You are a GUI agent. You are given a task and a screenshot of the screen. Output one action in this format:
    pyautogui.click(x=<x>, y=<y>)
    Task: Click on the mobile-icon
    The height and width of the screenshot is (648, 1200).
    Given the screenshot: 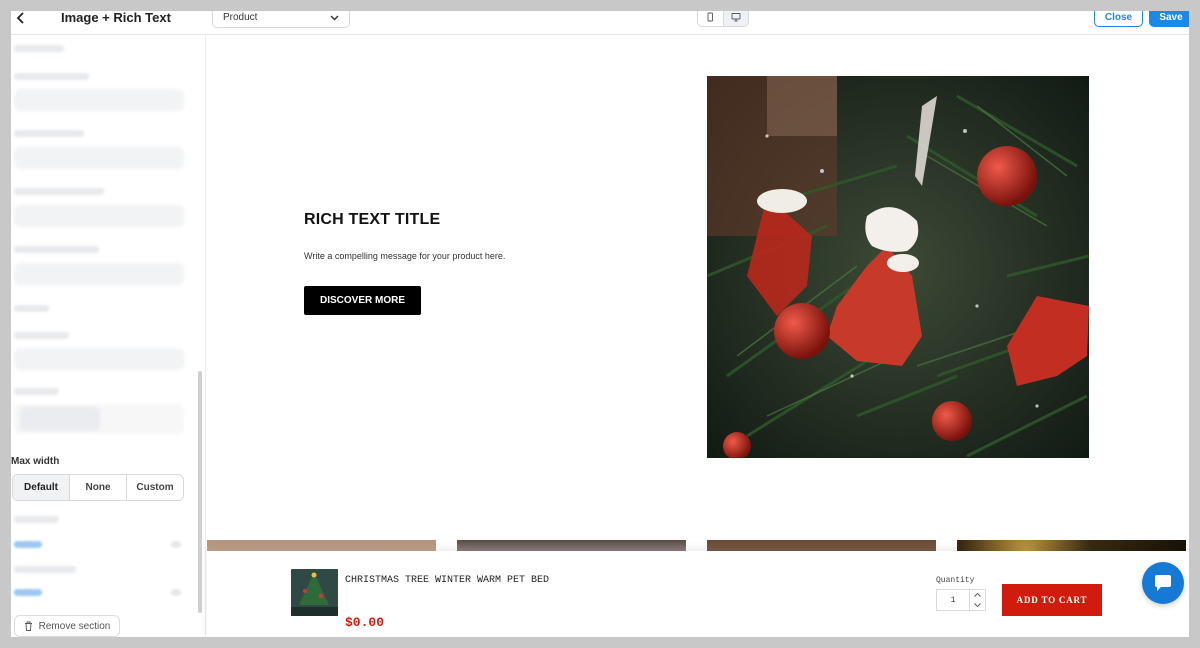 What is the action you would take?
    pyautogui.click(x=710, y=17)
    